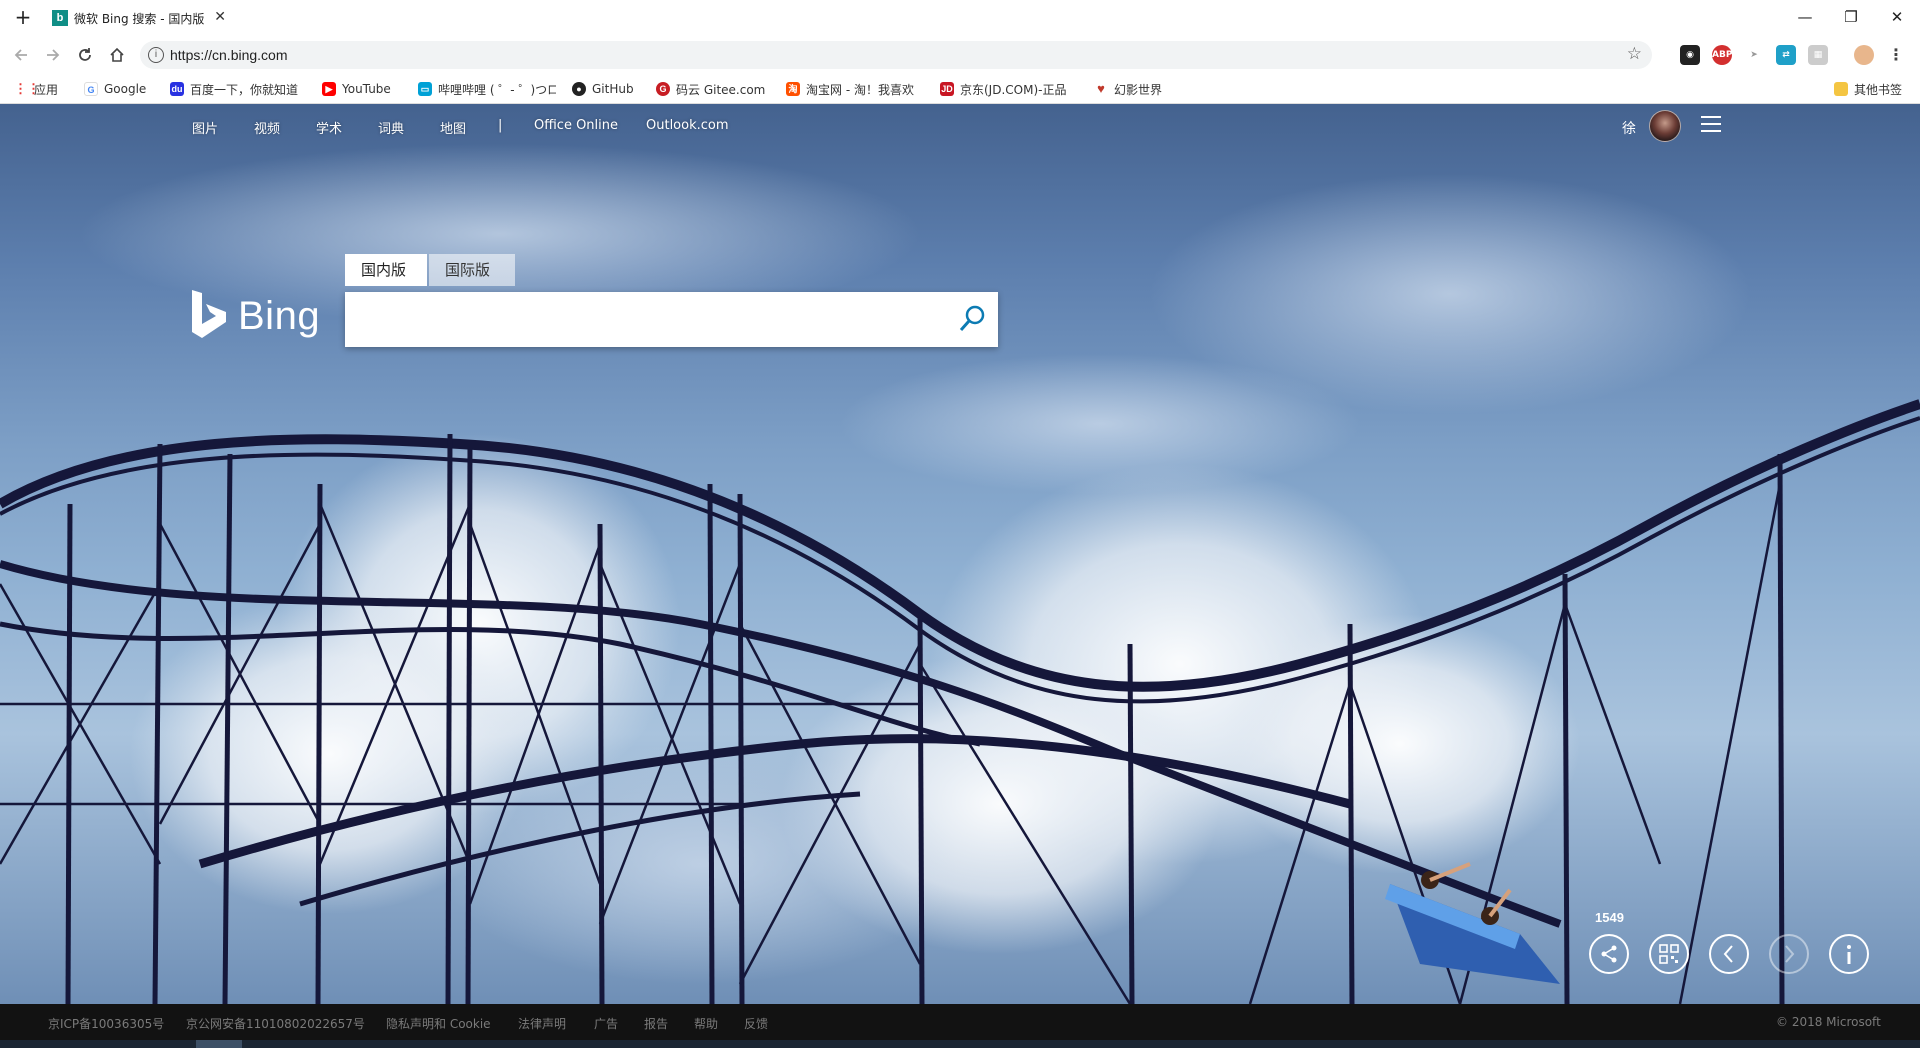  I want to click on next-image-button, so click(1789, 954).